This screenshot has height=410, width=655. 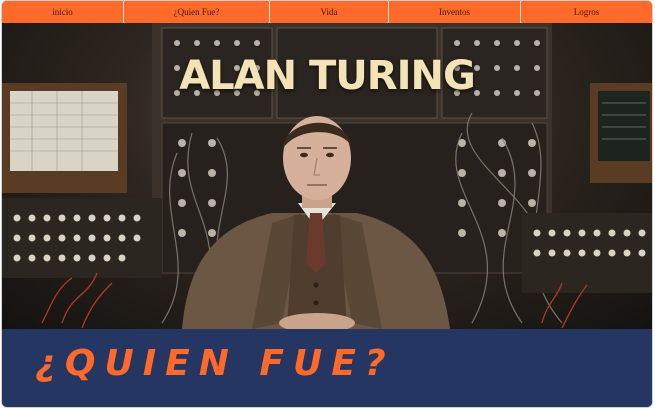 I want to click on nav-link-vida: Vida, so click(x=329, y=12).